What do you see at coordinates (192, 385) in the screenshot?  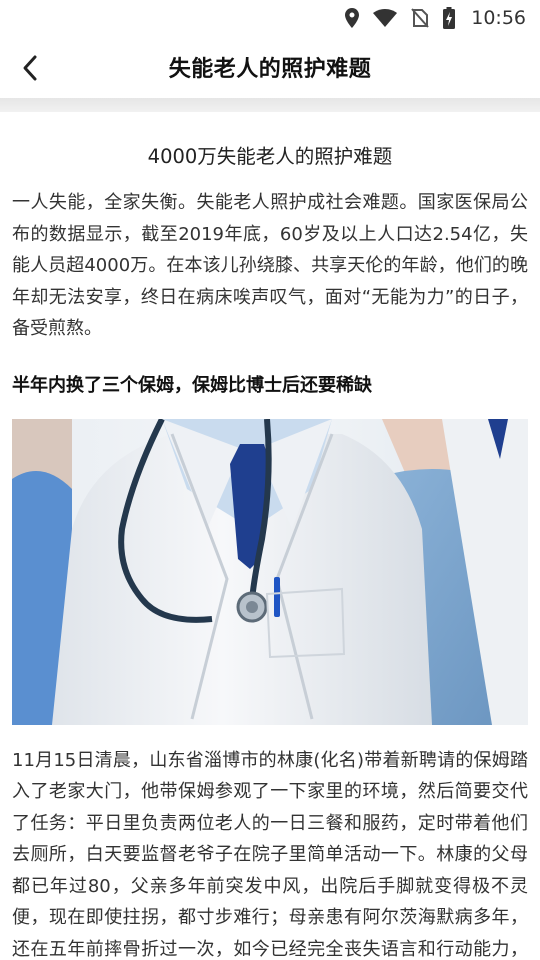 I see `section-heading: 半年内换了三个保姆，保姆比博士后还要稀缺` at bounding box center [192, 385].